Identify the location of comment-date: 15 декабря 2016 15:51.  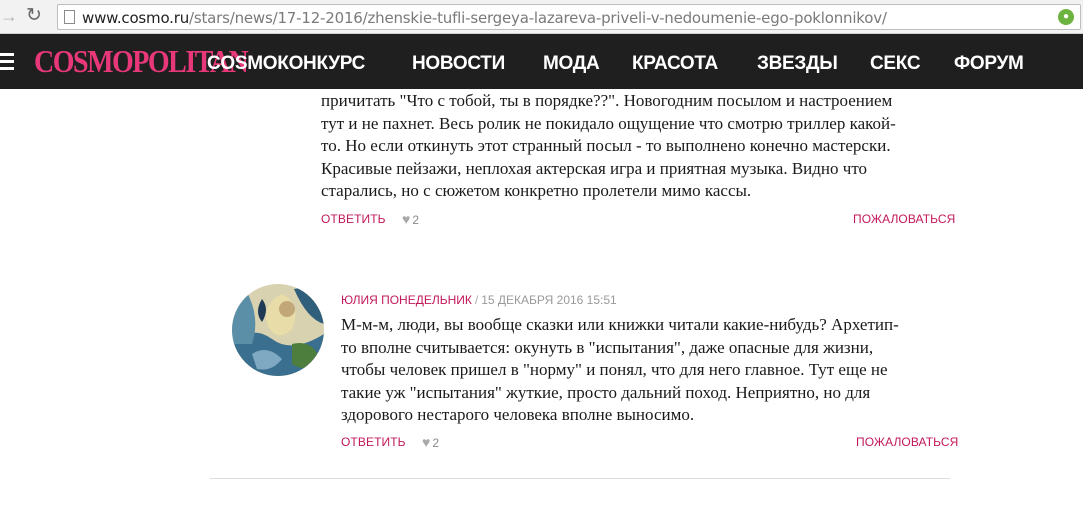
(549, 300).